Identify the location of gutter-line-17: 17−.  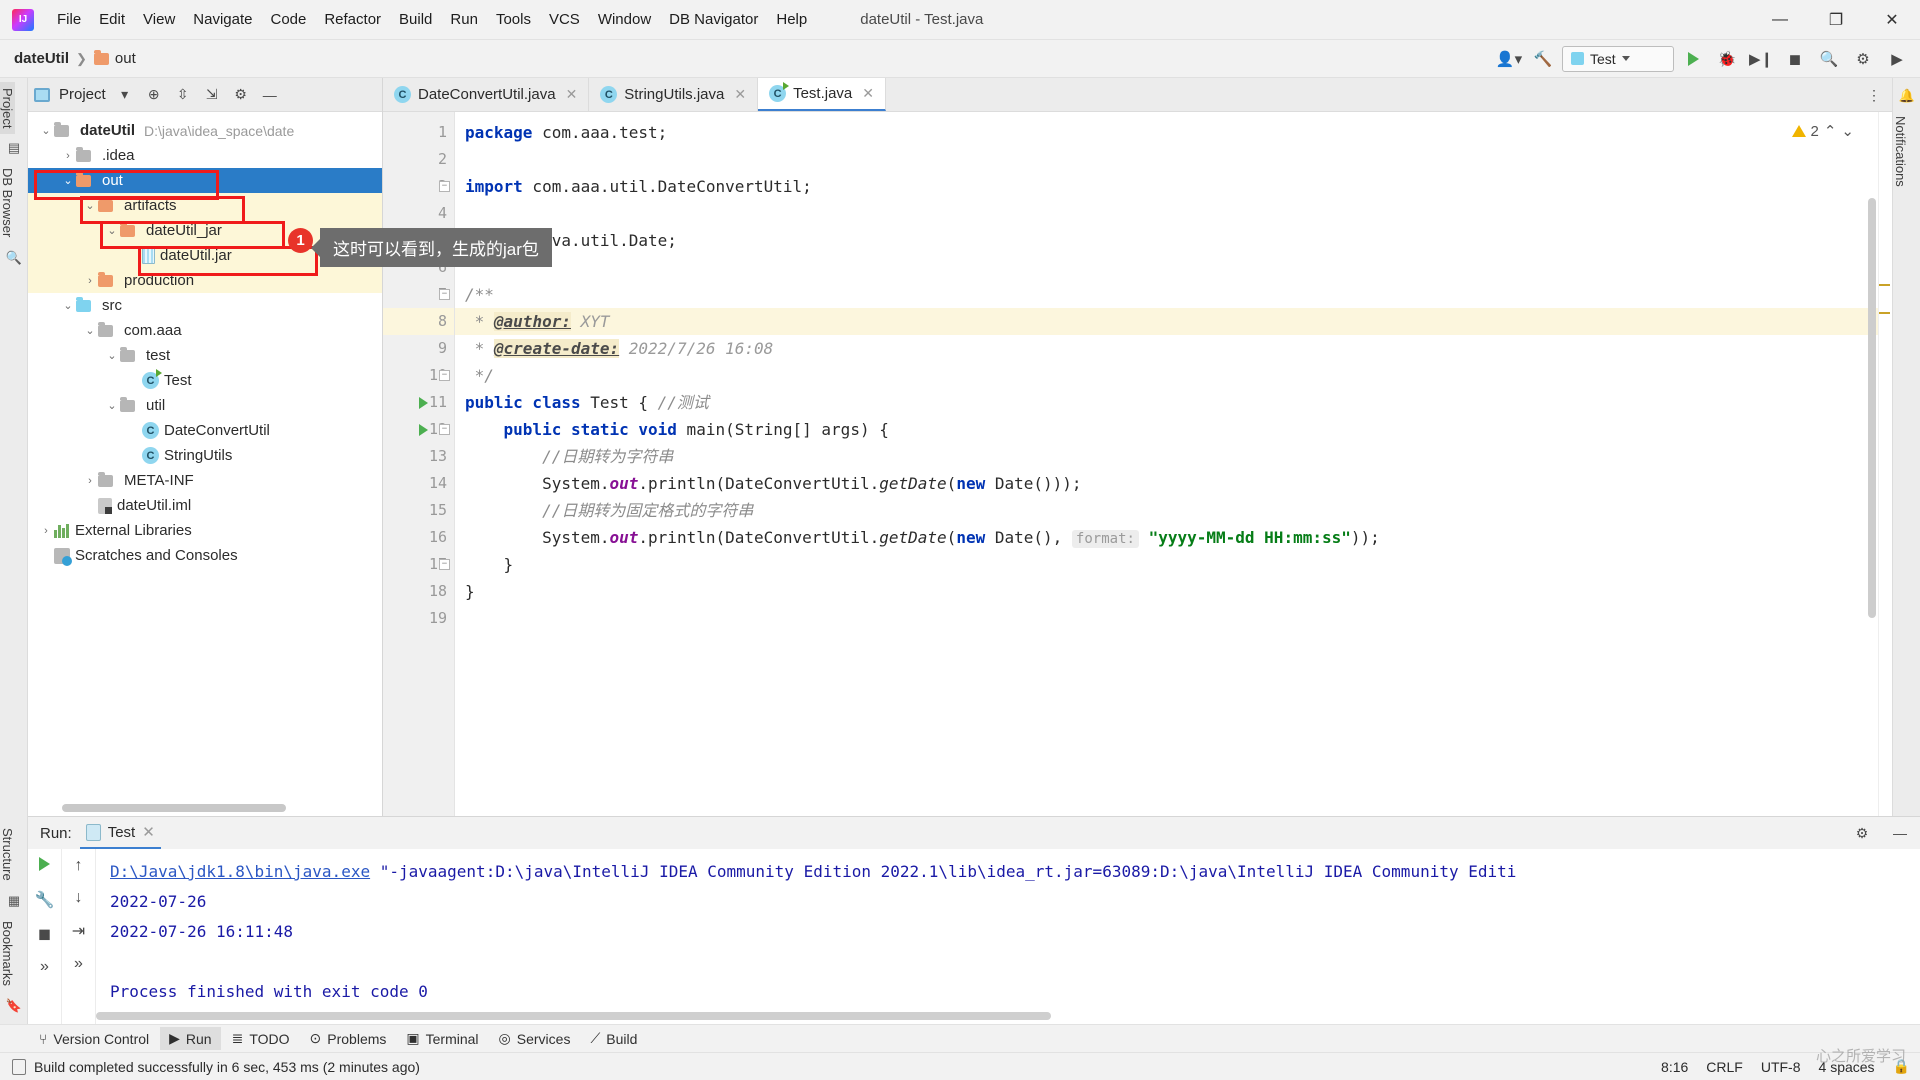
(418, 564).